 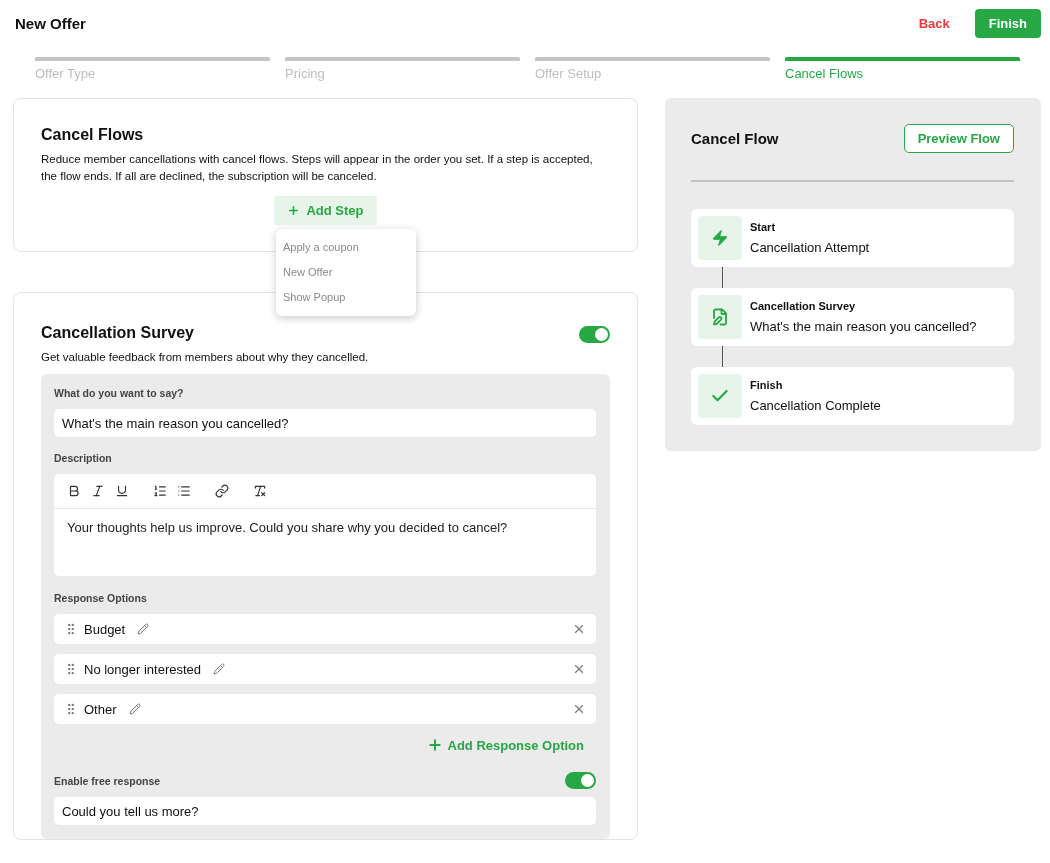 I want to click on preview-flow-button: Preview Flow, so click(x=958, y=138).